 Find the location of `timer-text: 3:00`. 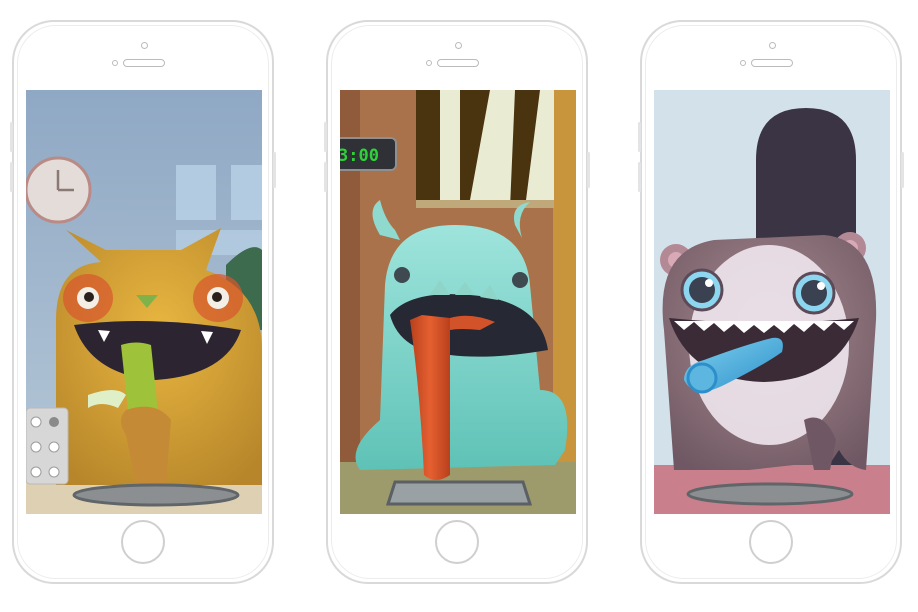

timer-text: 3:00 is located at coordinates (359, 156).